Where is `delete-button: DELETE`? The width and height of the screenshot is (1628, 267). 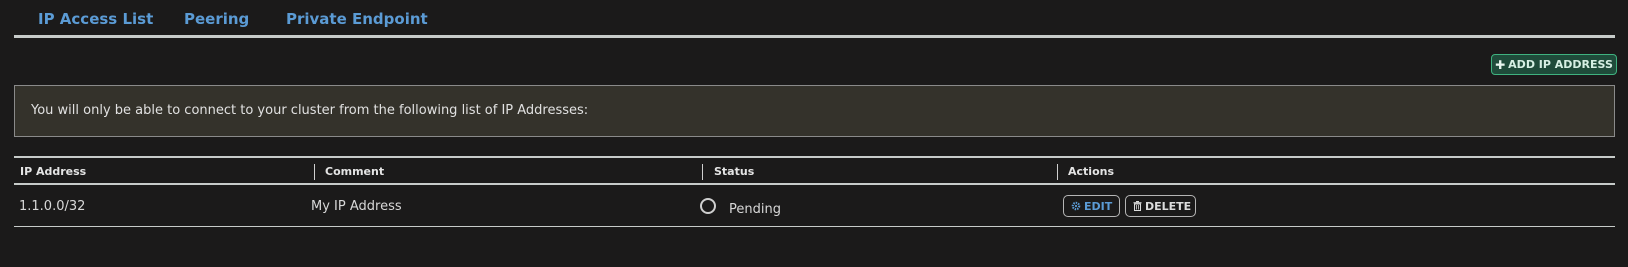 delete-button: DELETE is located at coordinates (1160, 206).